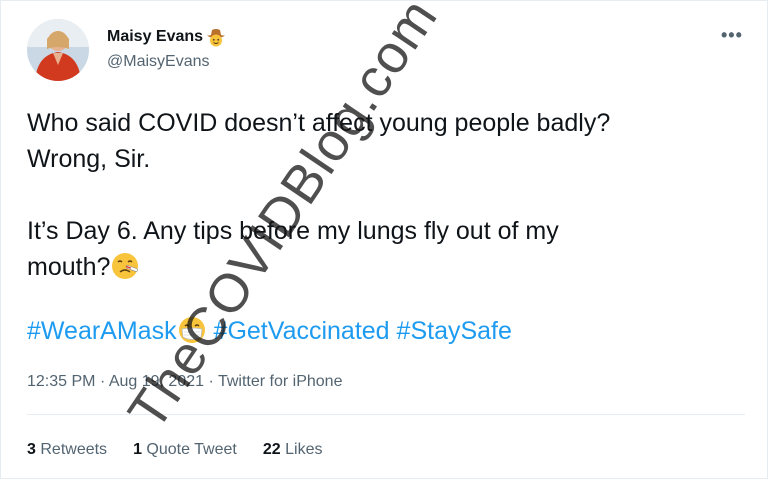 This screenshot has width=768, height=479. What do you see at coordinates (158, 62) in the screenshot?
I see `author-handle: @MaisyEvans` at bounding box center [158, 62].